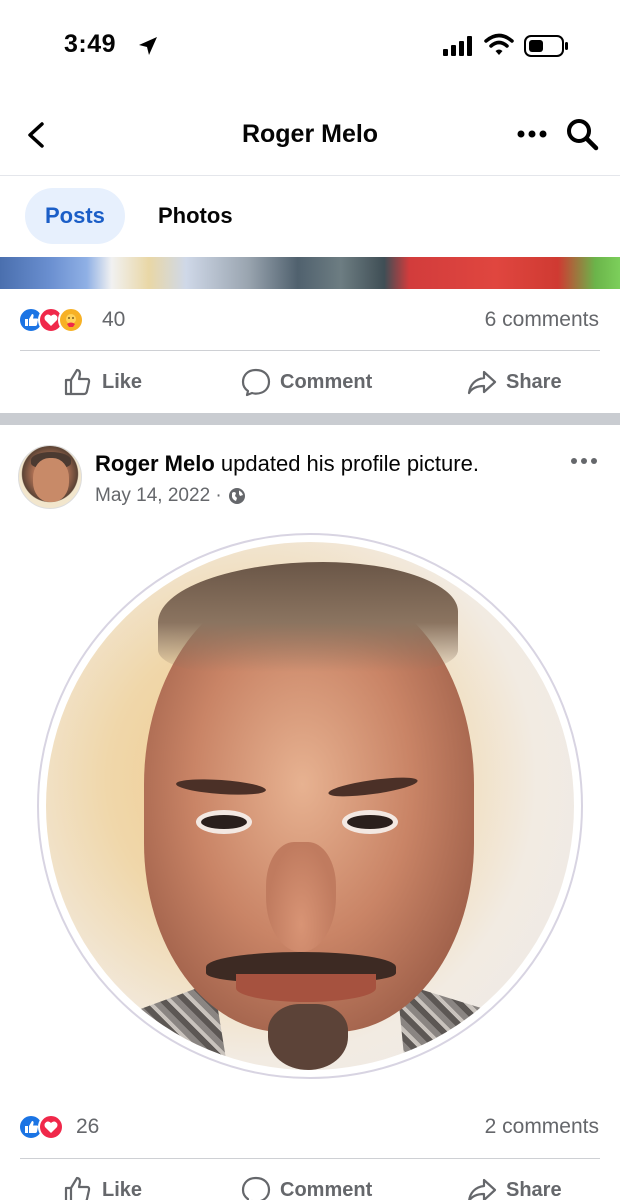  Describe the element at coordinates (499, 44) in the screenshot. I see `wifi-icon` at that location.